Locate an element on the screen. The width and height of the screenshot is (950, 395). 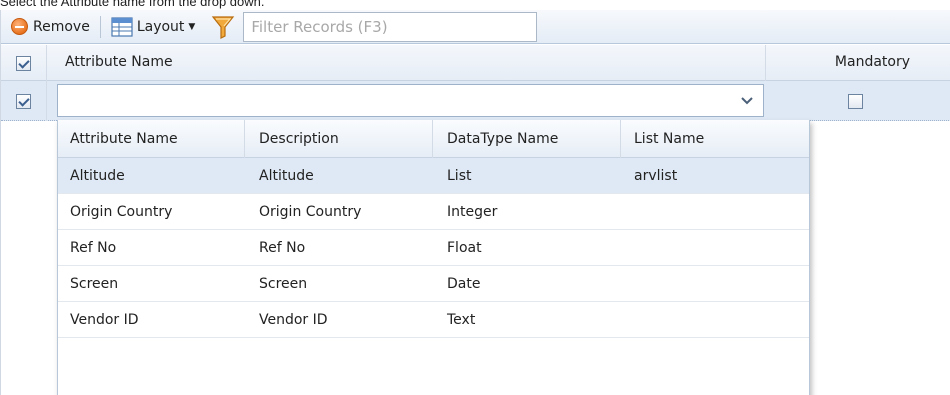
chevron-down-icon is located at coordinates (746, 100).